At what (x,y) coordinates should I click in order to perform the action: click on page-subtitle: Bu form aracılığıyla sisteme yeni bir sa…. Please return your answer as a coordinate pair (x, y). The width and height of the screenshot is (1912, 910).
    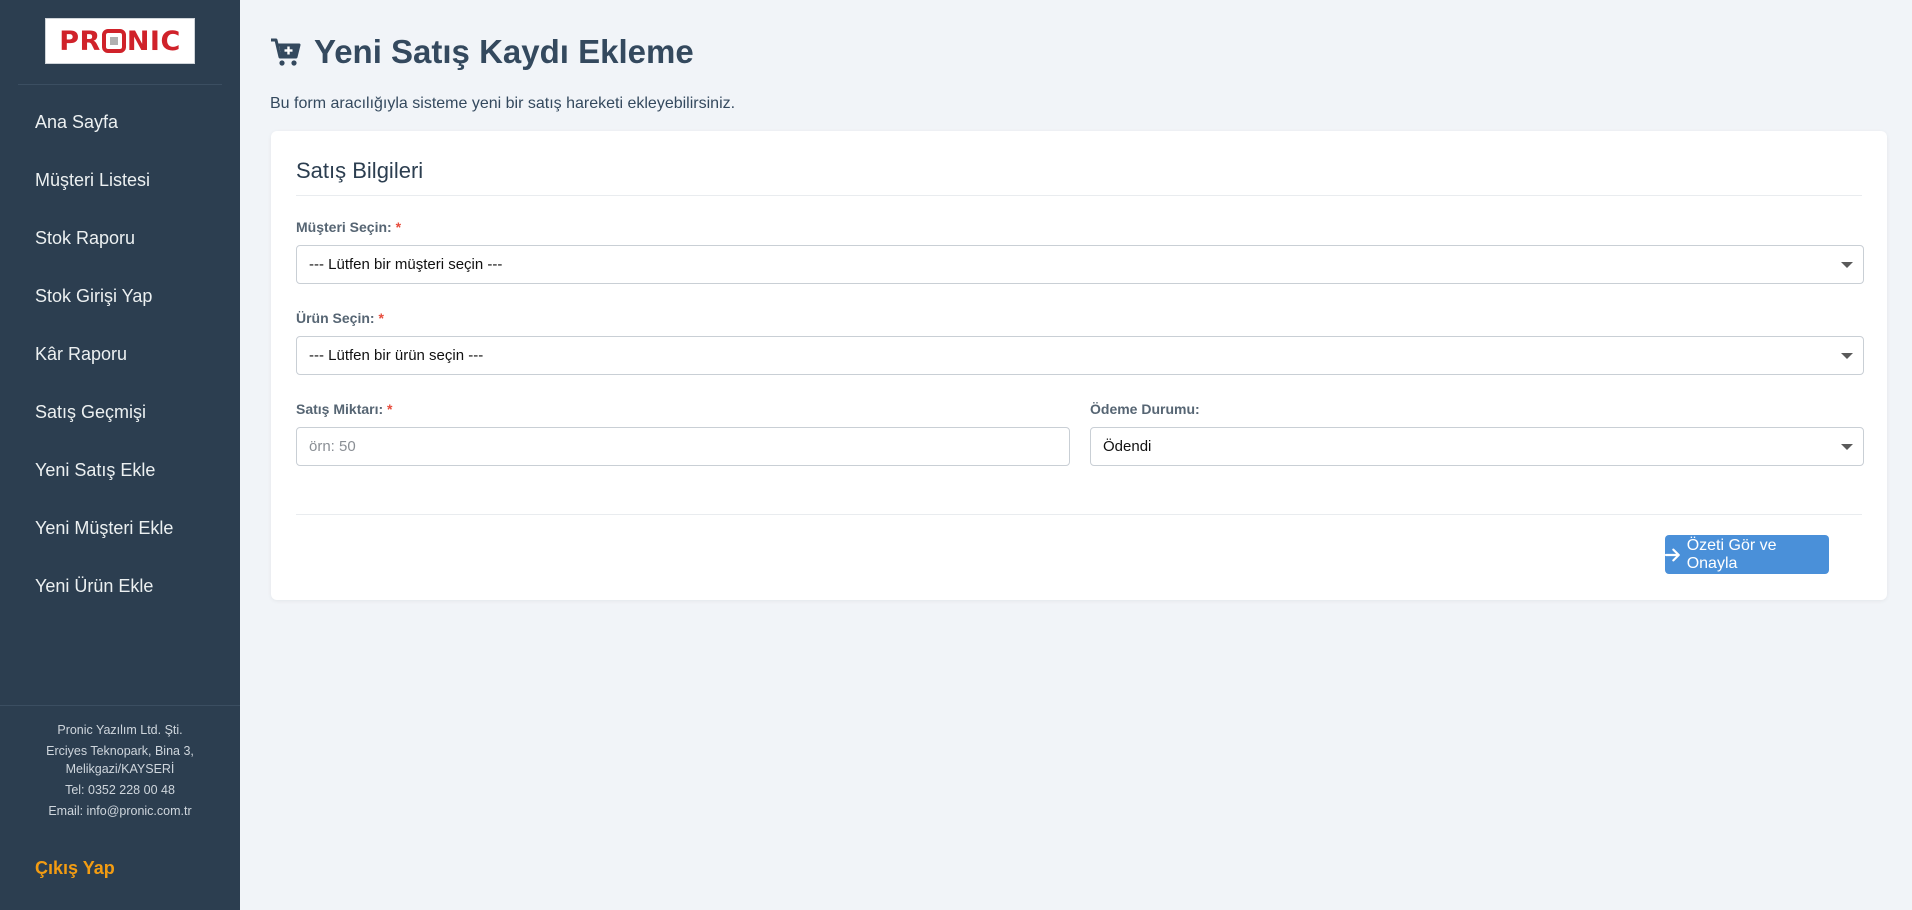
    Looking at the image, I should click on (503, 103).